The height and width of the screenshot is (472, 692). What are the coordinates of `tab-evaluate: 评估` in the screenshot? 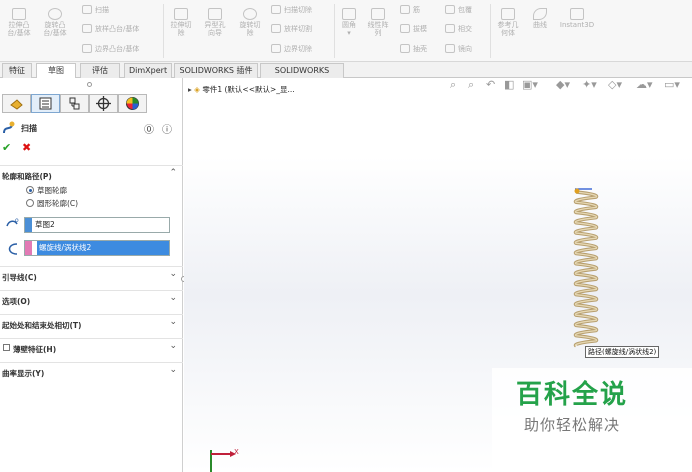 It's located at (100, 70).